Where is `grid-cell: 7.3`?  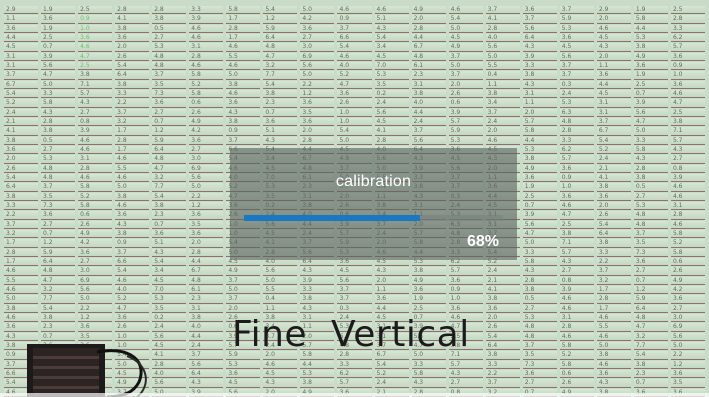 grid-cell: 7.3 is located at coordinates (650, 252).